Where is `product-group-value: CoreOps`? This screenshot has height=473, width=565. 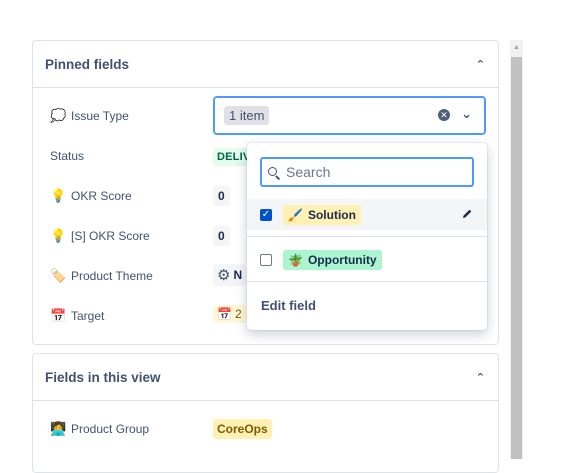
product-group-value: CoreOps is located at coordinates (242, 429).